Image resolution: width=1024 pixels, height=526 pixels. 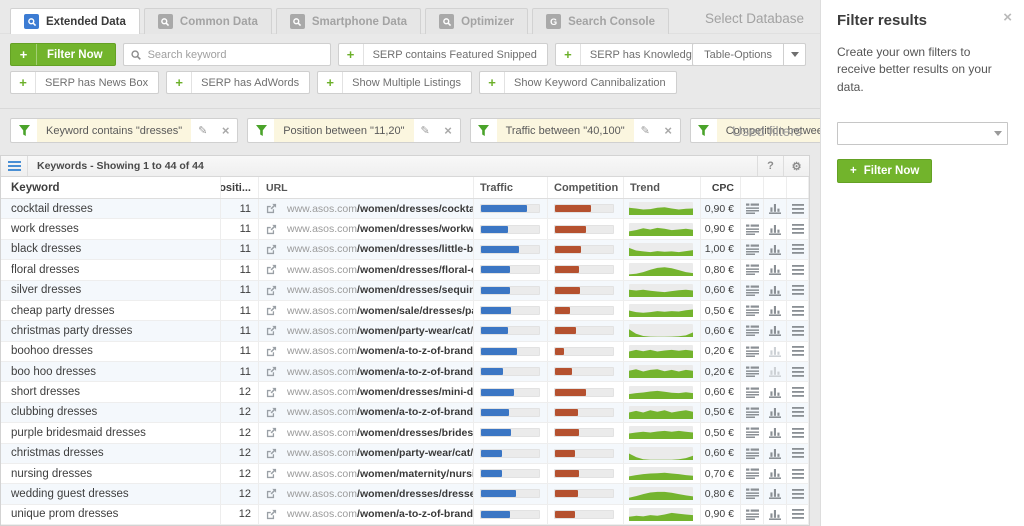 What do you see at coordinates (235, 54) in the screenshot?
I see `search-keyword-input` at bounding box center [235, 54].